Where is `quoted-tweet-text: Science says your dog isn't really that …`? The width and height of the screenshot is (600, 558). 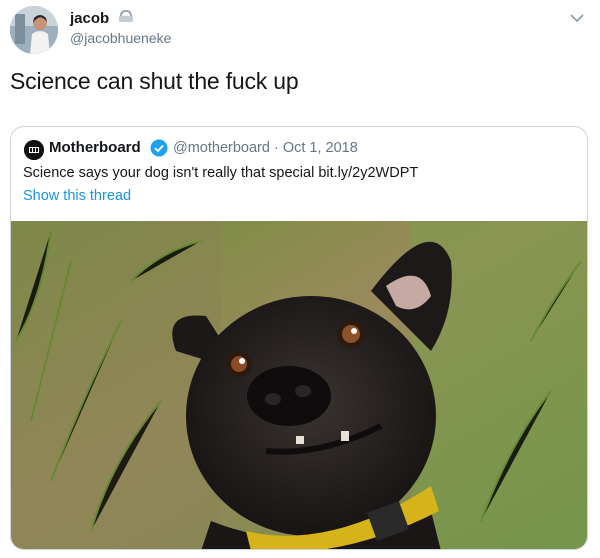
quoted-tweet-text: Science says your dog isn't really that … is located at coordinates (221, 173).